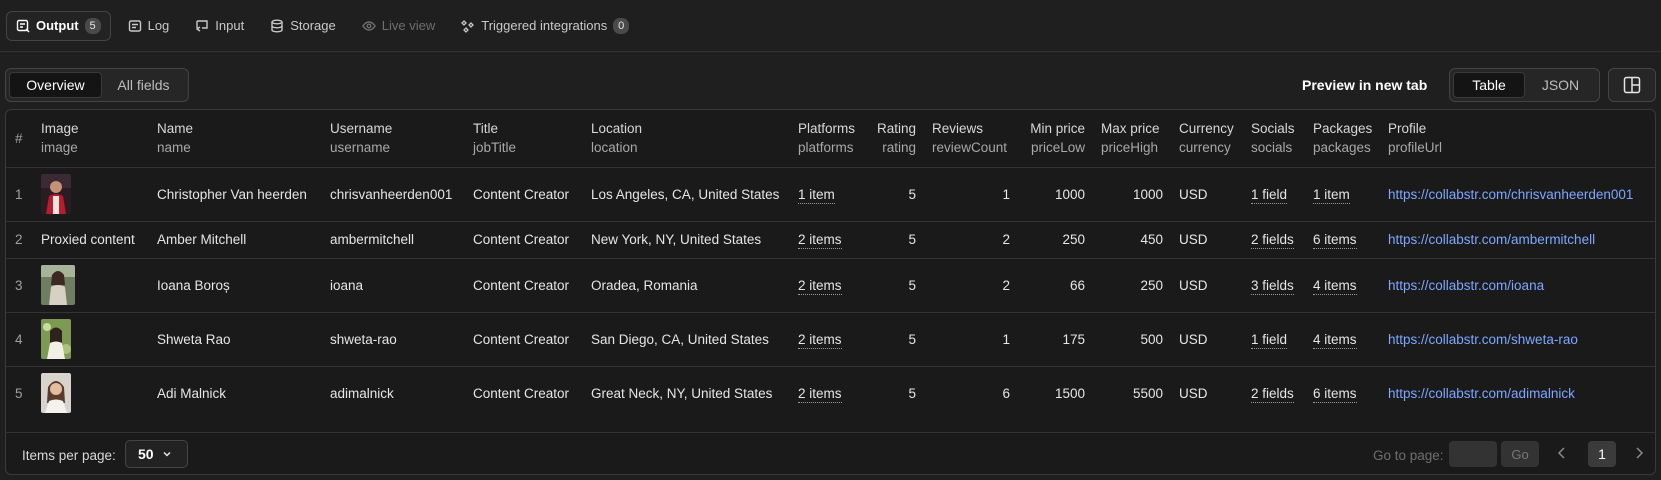 Image resolution: width=1661 pixels, height=480 pixels. What do you see at coordinates (21, 194) in the screenshot?
I see `row-index: 1` at bounding box center [21, 194].